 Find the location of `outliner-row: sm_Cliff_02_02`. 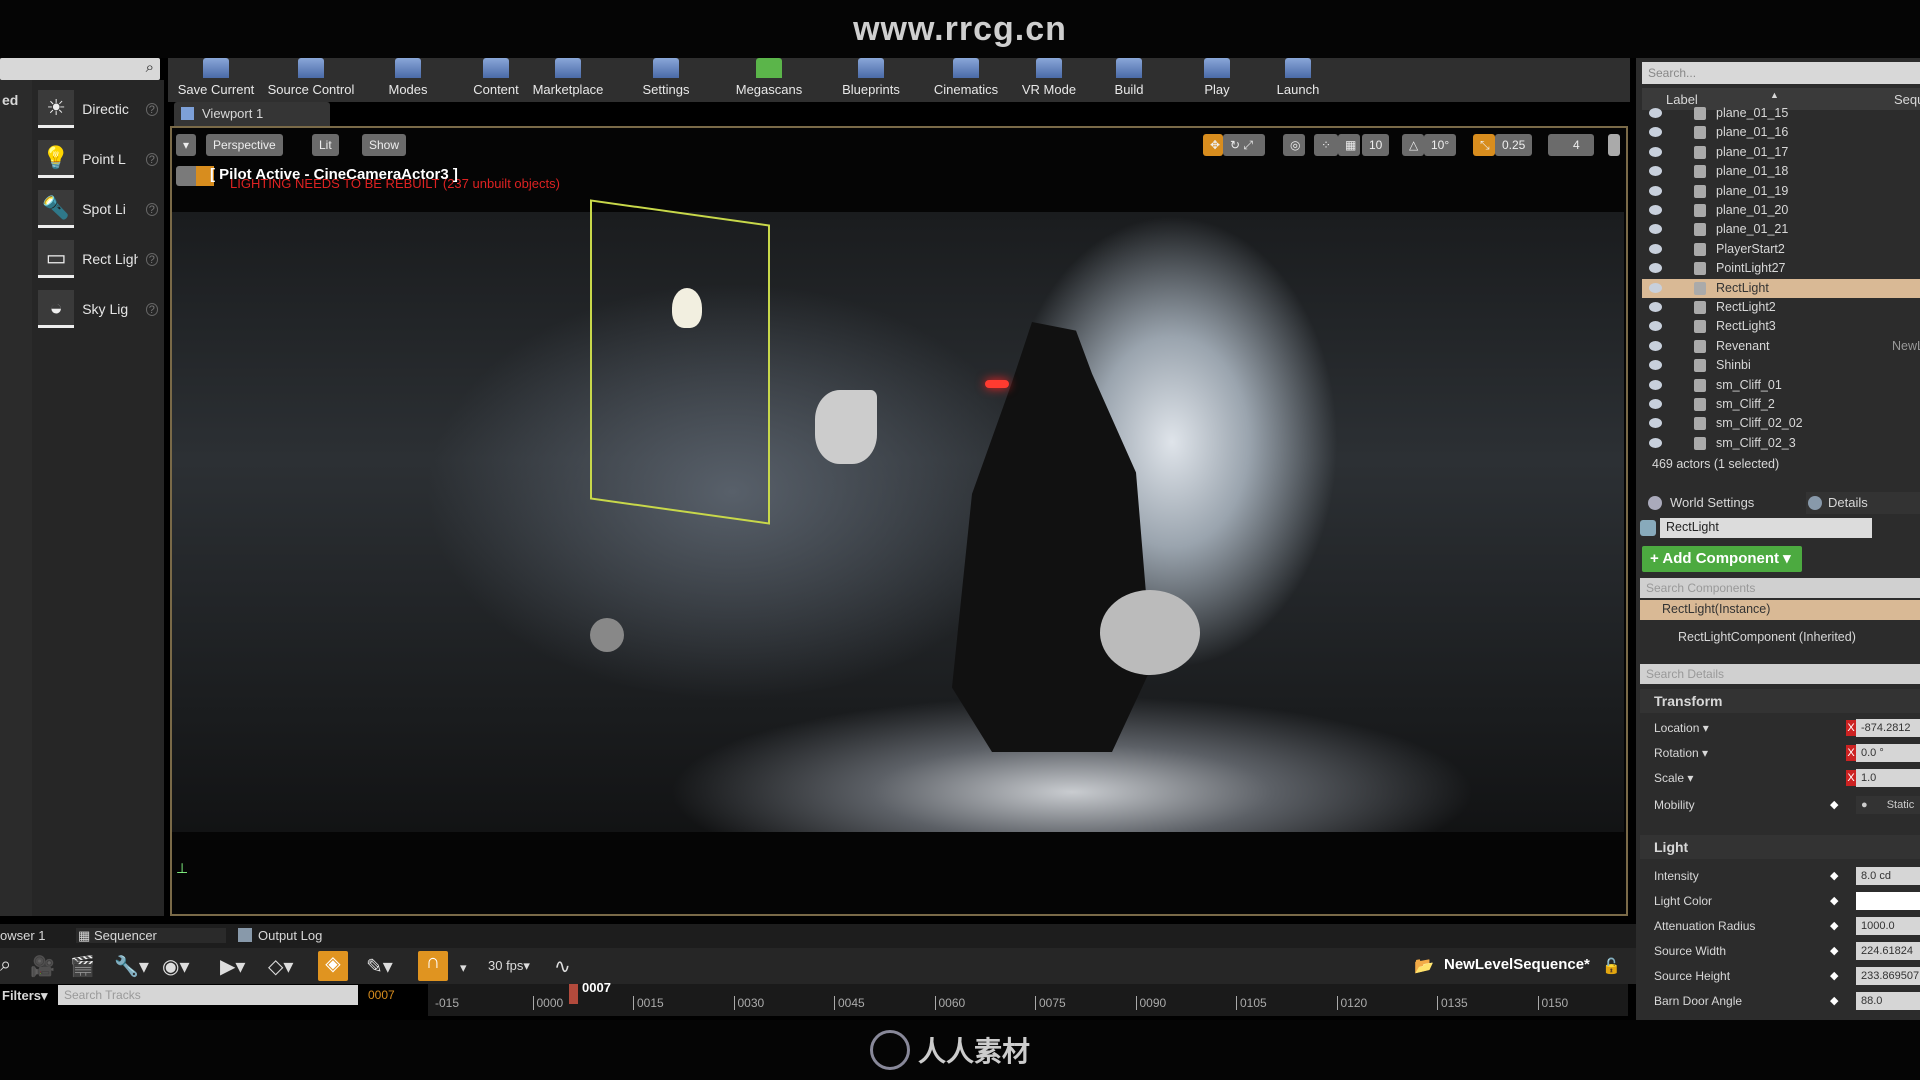

outliner-row: sm_Cliff_02_02 is located at coordinates (1781, 423).